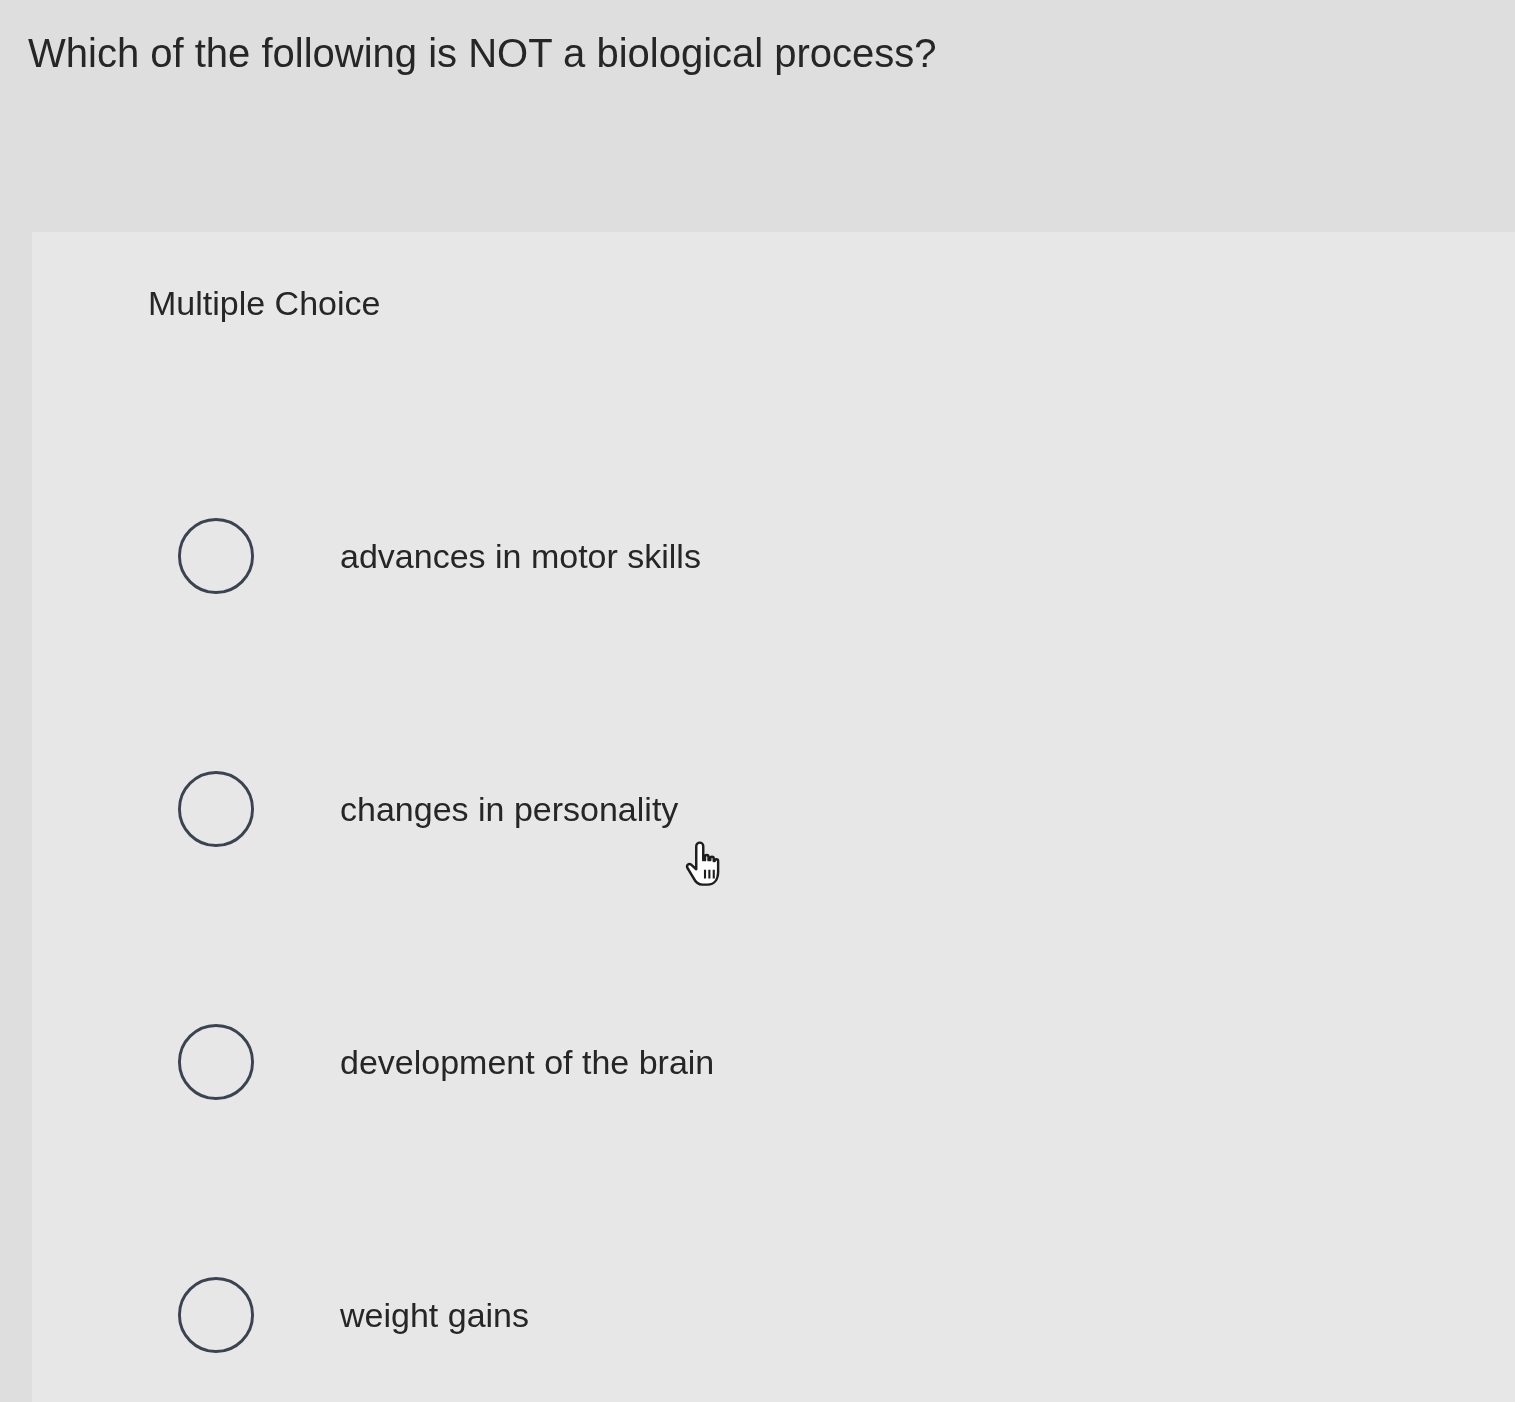 The image size is (1515, 1402). I want to click on question-text: Which of the following is NOT a biological process?, so click(482, 53).